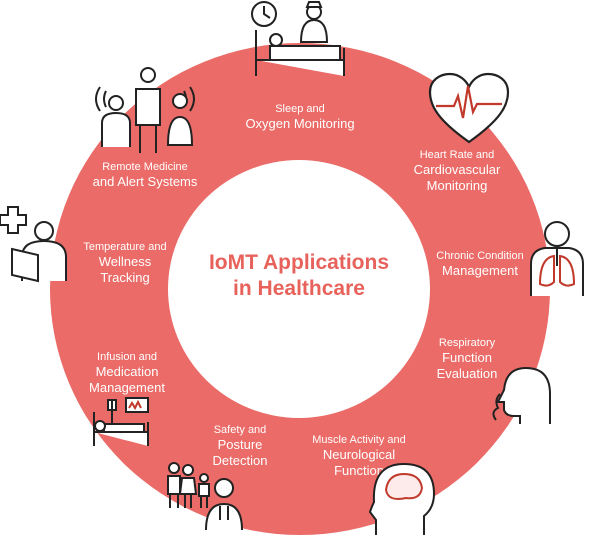 This screenshot has width=593, height=535. I want to click on segment-sleep-label: Sleep and Oxygen Monitoring, so click(300, 117).